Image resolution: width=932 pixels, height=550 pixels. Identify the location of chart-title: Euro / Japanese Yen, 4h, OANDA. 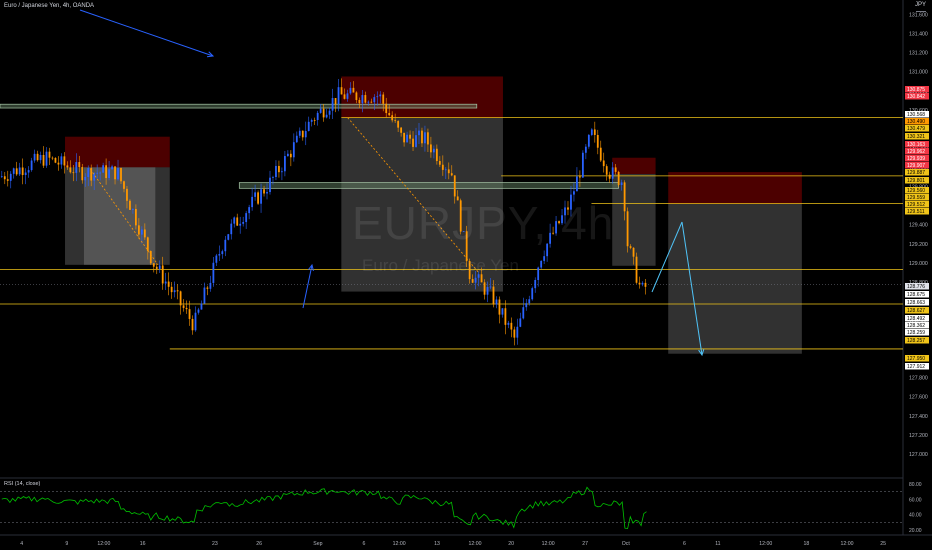
(49, 6).